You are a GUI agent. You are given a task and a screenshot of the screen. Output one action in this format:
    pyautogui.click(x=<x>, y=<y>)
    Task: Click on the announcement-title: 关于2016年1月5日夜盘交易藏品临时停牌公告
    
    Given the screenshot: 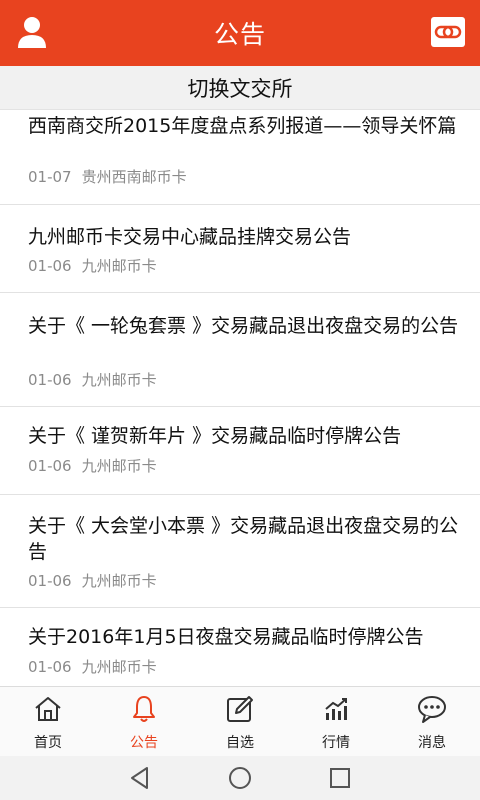 What is the action you would take?
    pyautogui.click(x=226, y=637)
    